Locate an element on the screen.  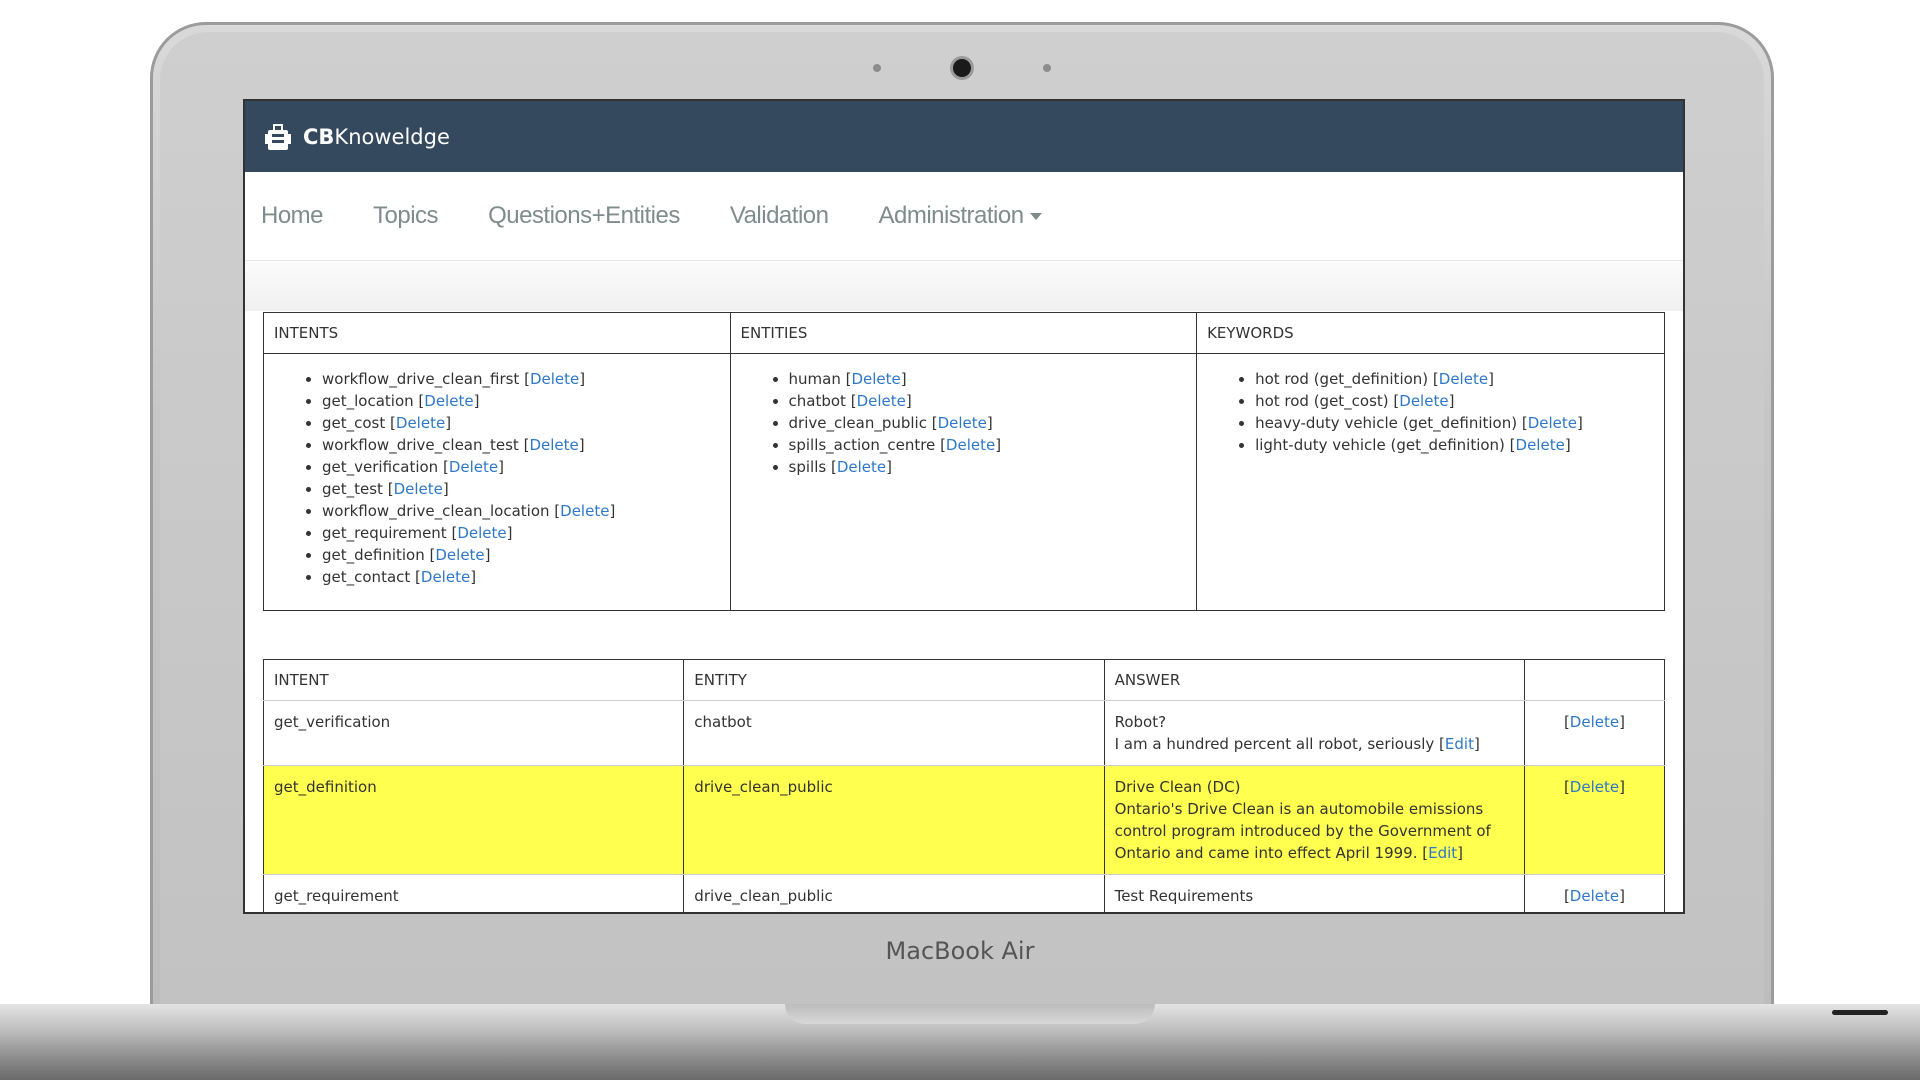
top-navbar: CB Knoweldge is located at coordinates (964, 136).